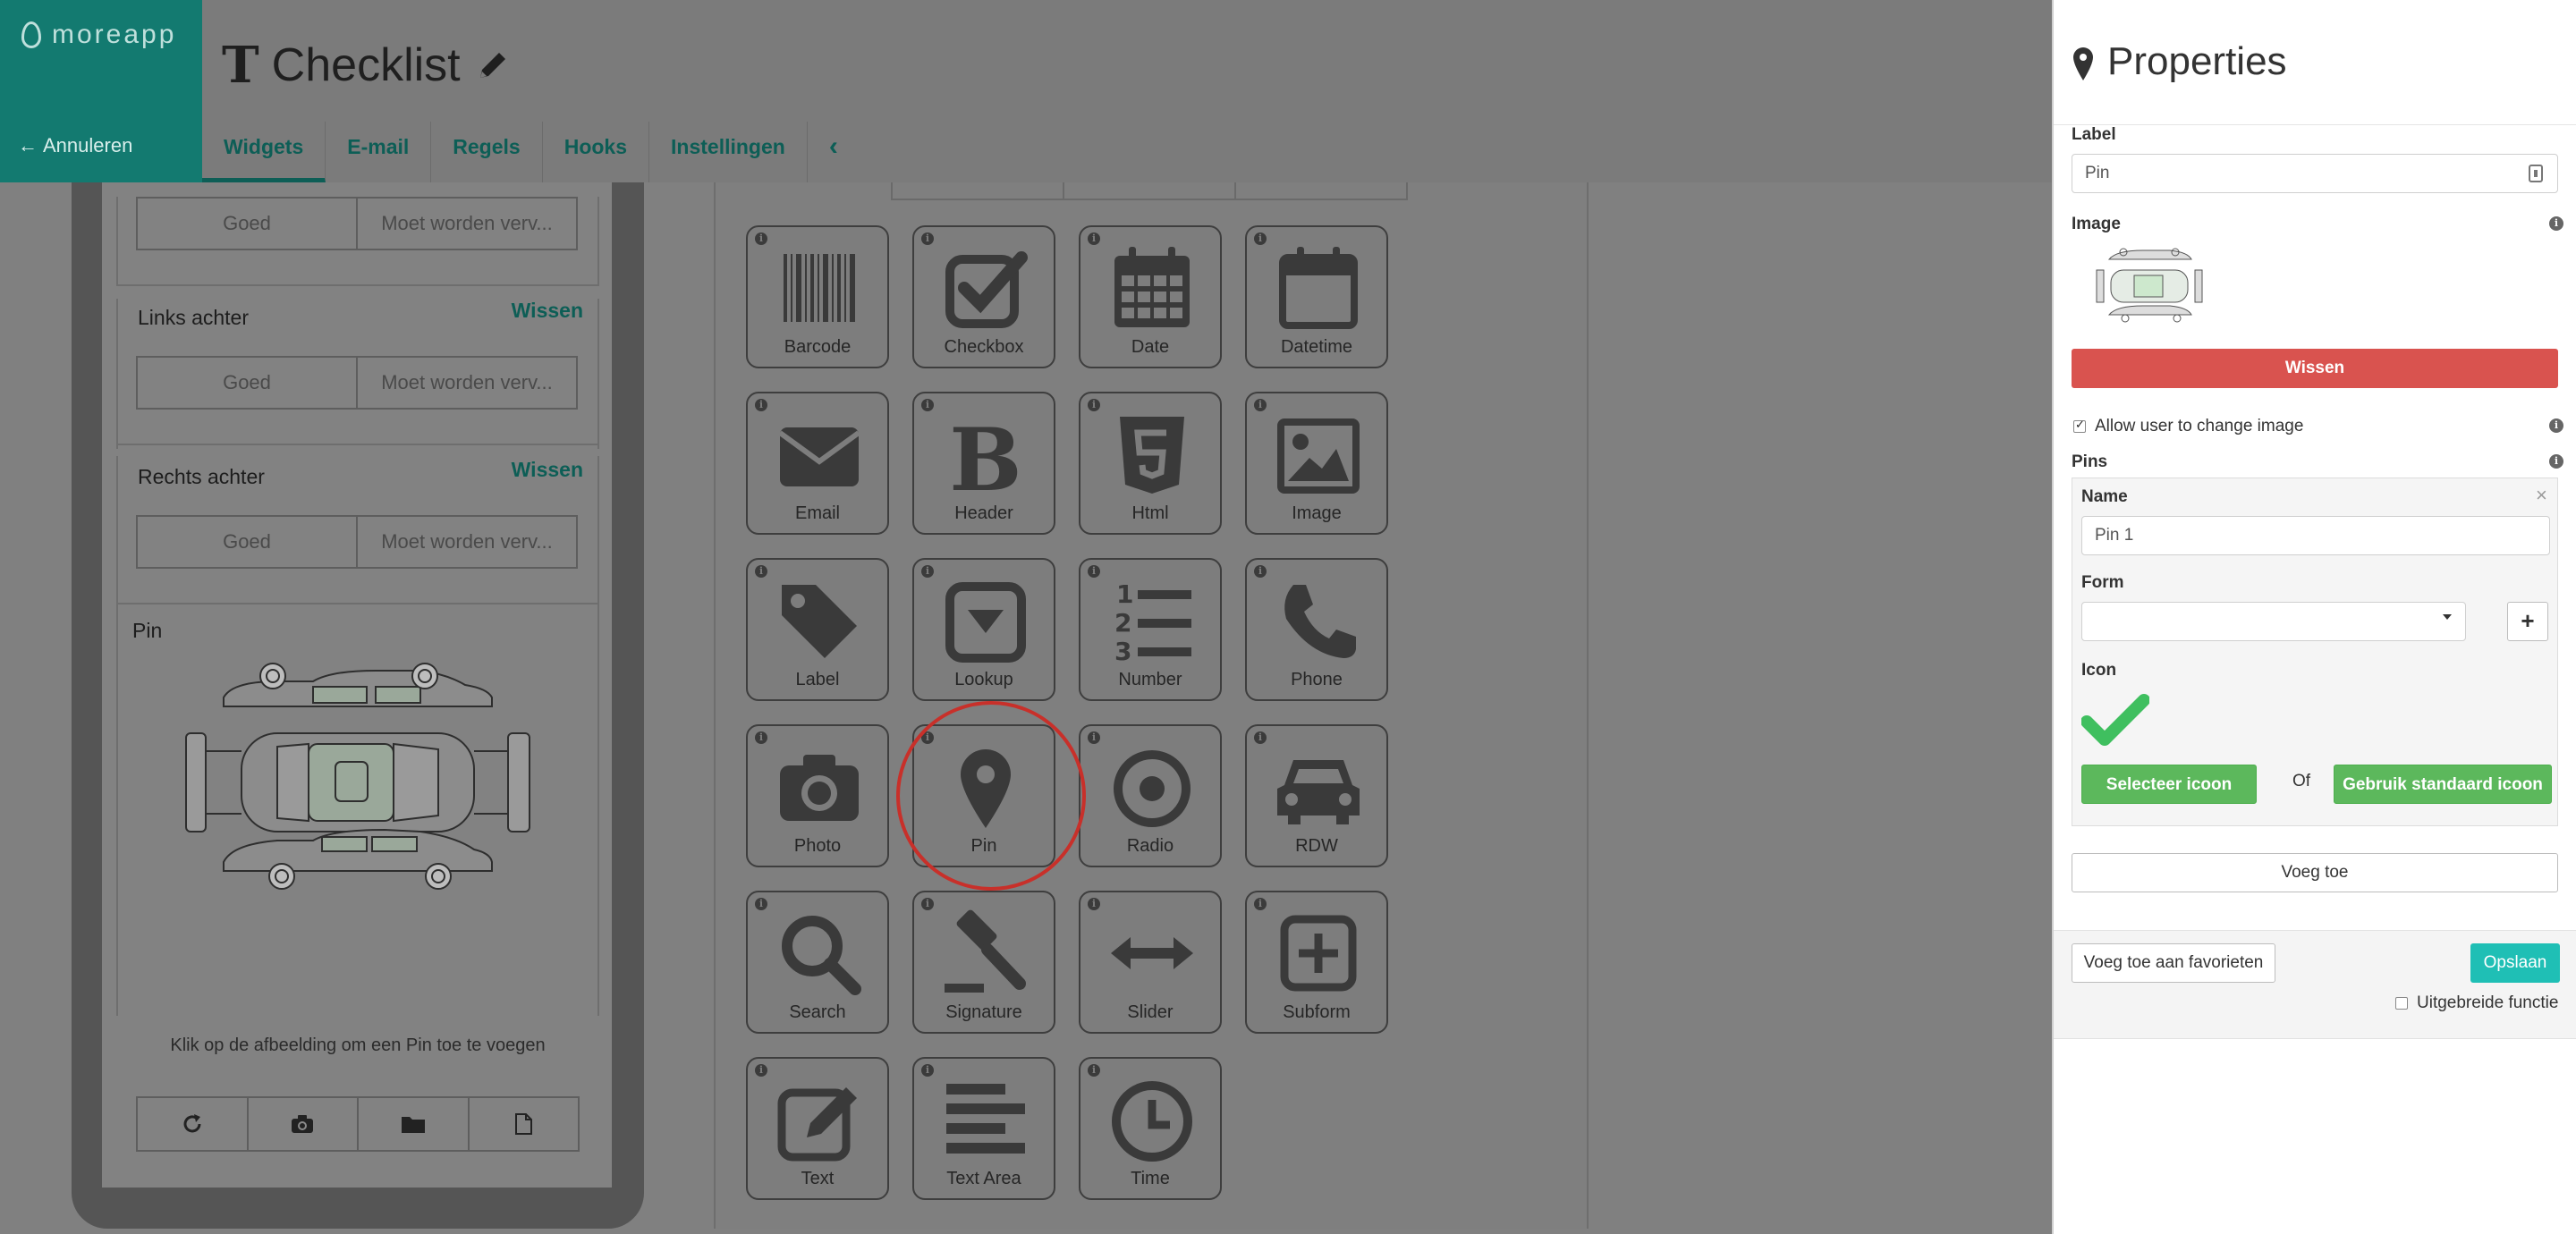 The image size is (2576, 1234). Describe the element at coordinates (819, 457) in the screenshot. I see `envelope-icon` at that location.